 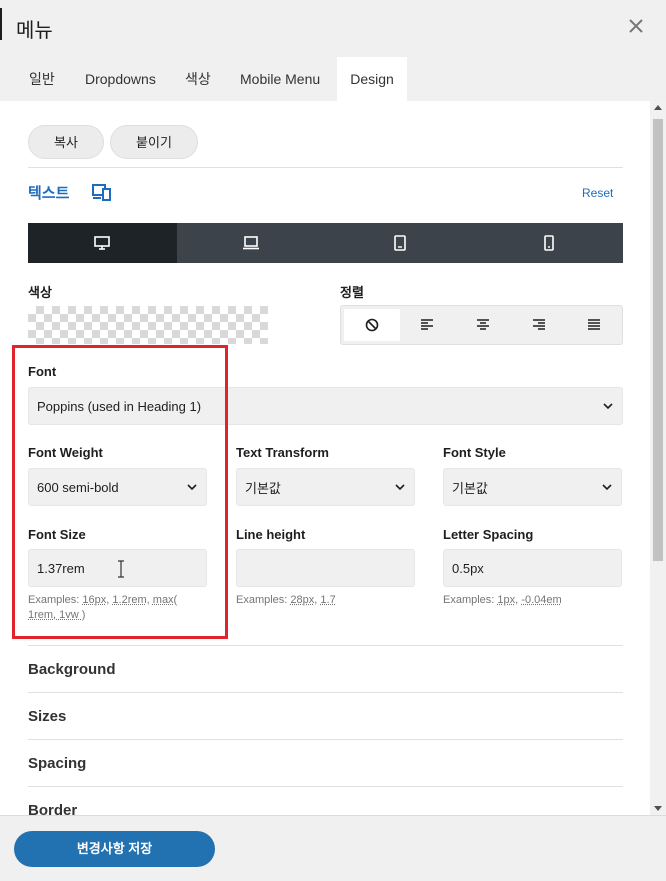 What do you see at coordinates (333, 28) in the screenshot?
I see `modal-header: 메뉴` at bounding box center [333, 28].